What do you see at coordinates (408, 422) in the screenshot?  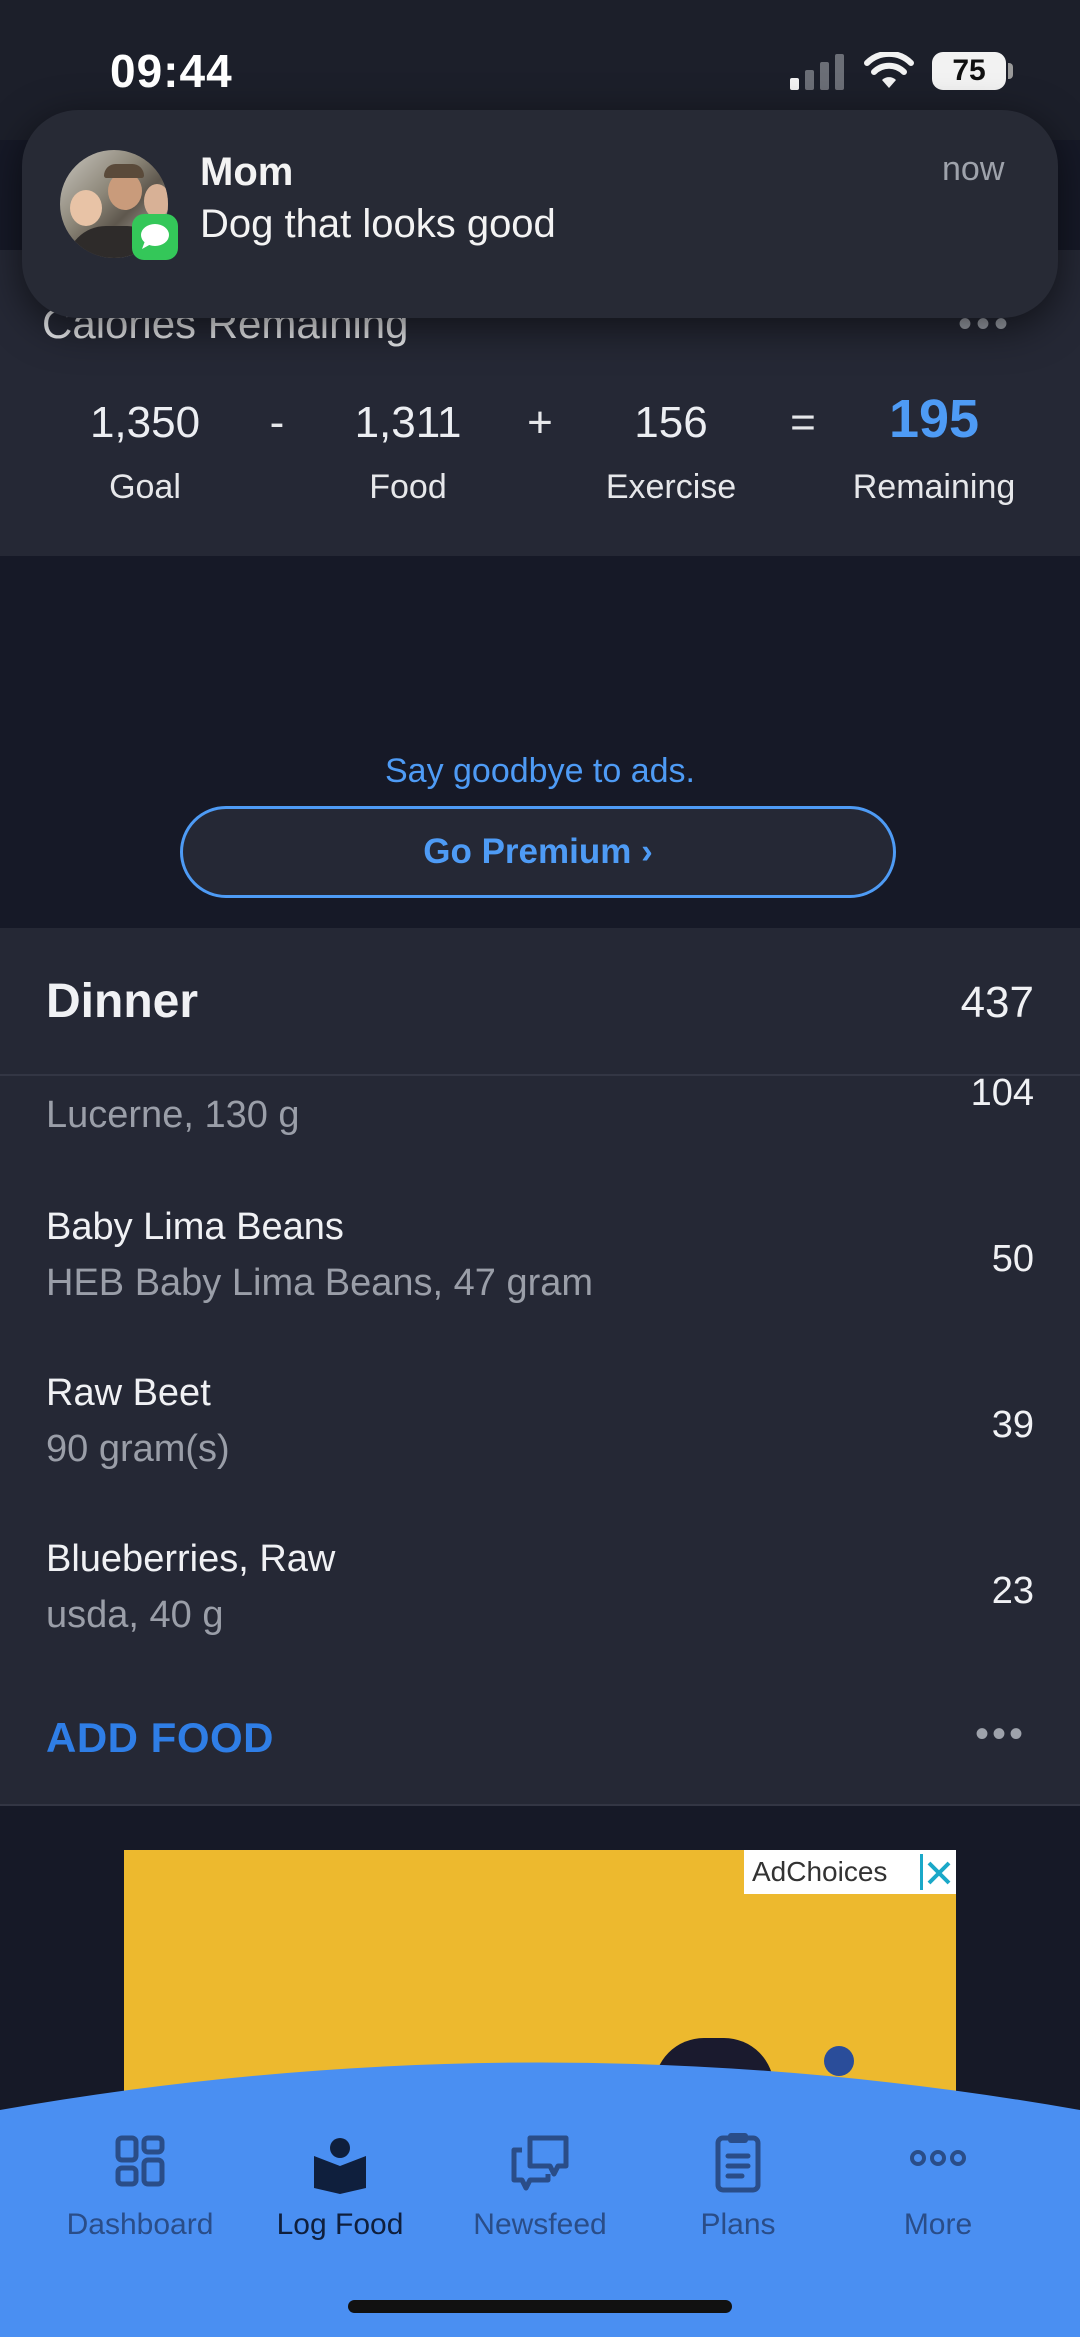 I see `food-value: 1,311` at bounding box center [408, 422].